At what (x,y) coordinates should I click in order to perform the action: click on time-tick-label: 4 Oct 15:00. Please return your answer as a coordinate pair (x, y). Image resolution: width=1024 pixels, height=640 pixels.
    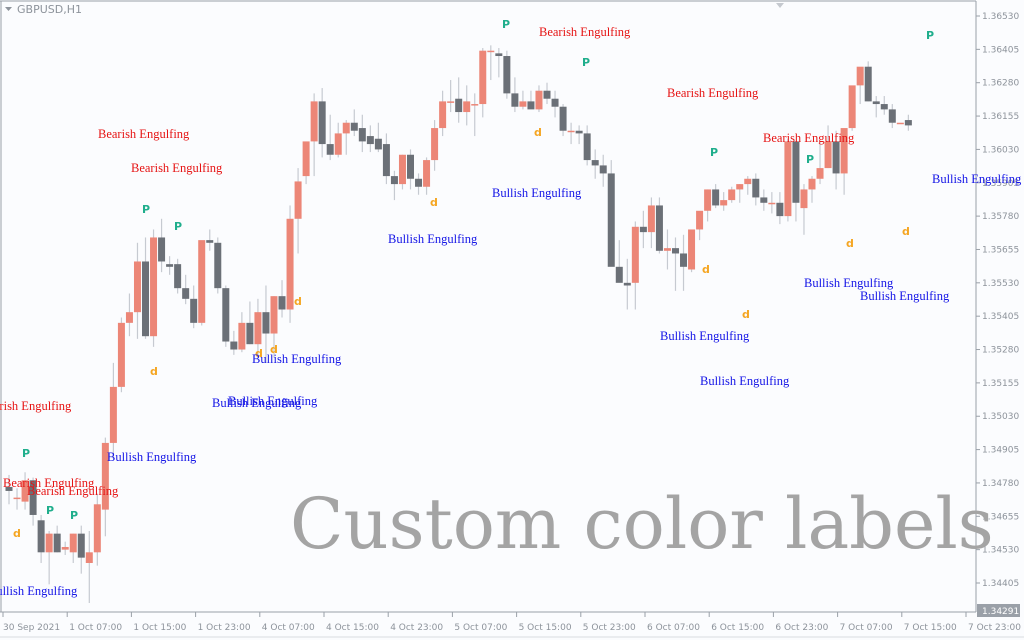
    Looking at the image, I should click on (352, 628).